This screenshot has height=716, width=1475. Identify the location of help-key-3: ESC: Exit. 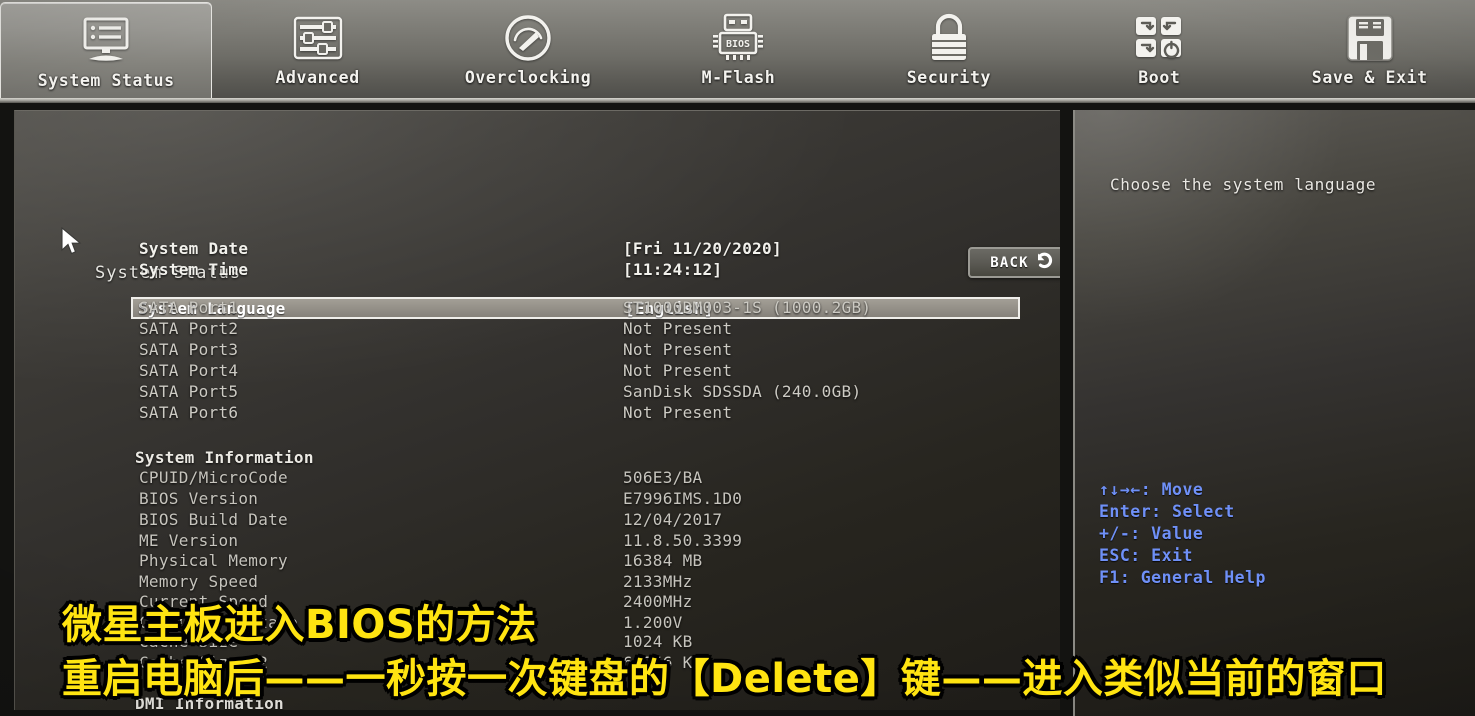
(1146, 555).